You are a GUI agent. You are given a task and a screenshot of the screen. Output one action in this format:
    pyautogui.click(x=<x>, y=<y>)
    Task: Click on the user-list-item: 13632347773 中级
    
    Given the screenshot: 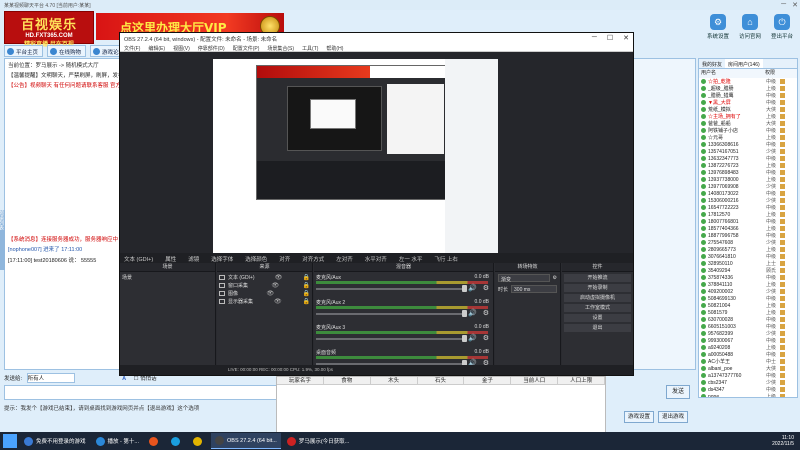 What is the action you would take?
    pyautogui.click(x=748, y=158)
    